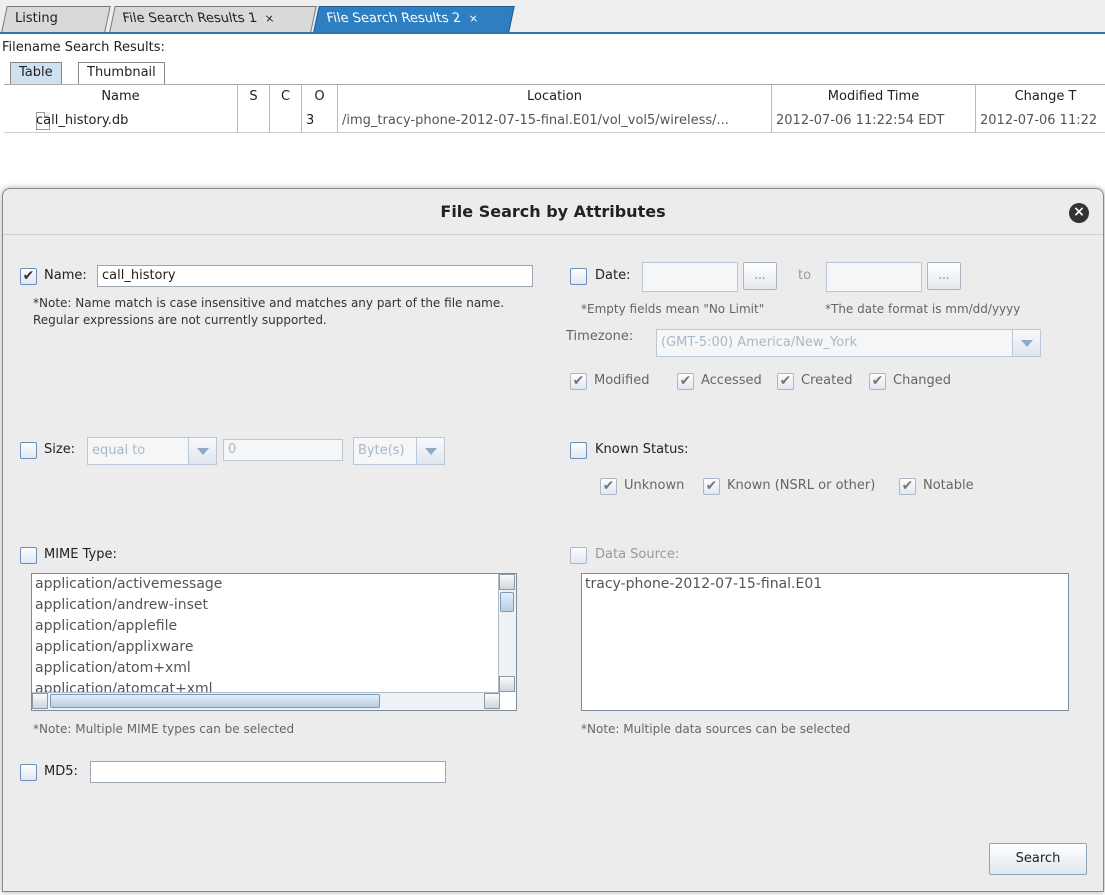 The width and height of the screenshot is (1105, 895). Describe the element at coordinates (254, 121) in the screenshot. I see `cell-s` at that location.